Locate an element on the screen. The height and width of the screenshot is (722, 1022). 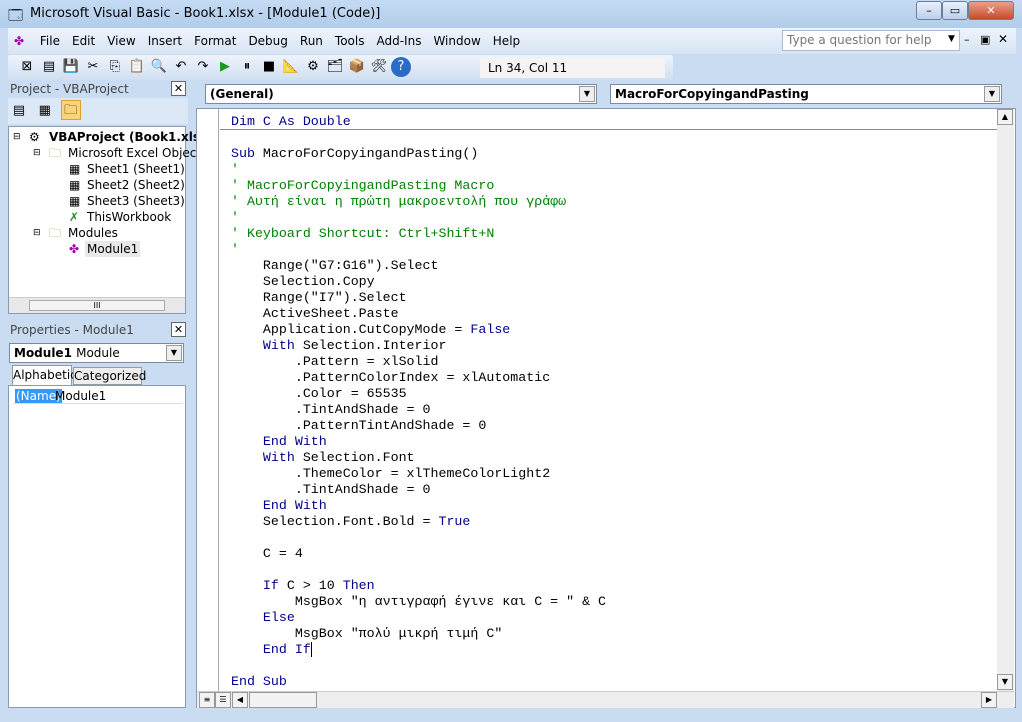
menu-run: Run is located at coordinates (311, 41).